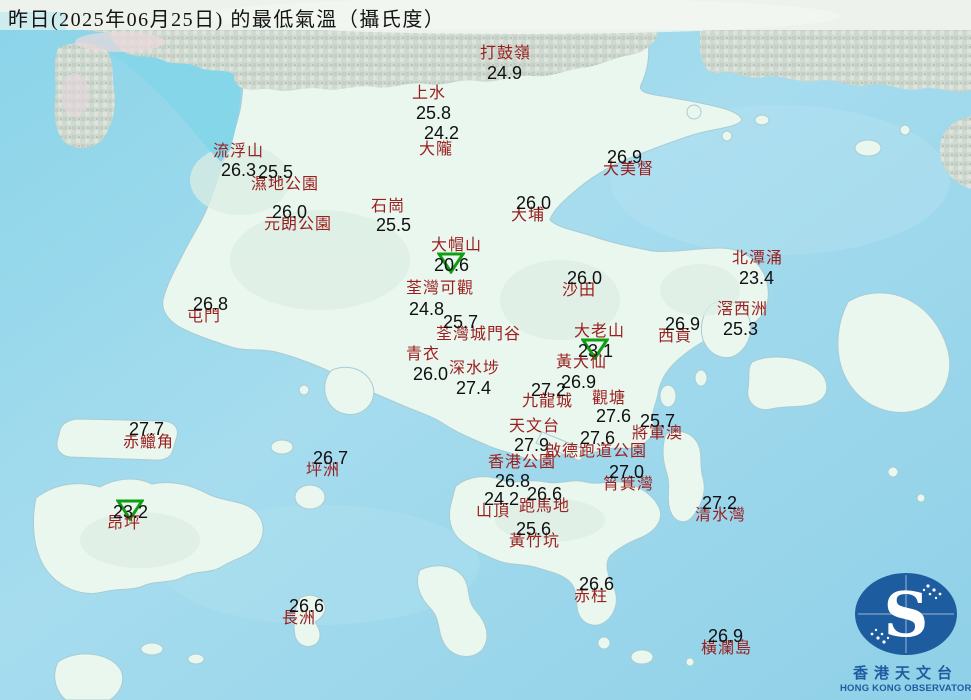  Describe the element at coordinates (427, 309) in the screenshot. I see `station-temp: 24.8` at that location.